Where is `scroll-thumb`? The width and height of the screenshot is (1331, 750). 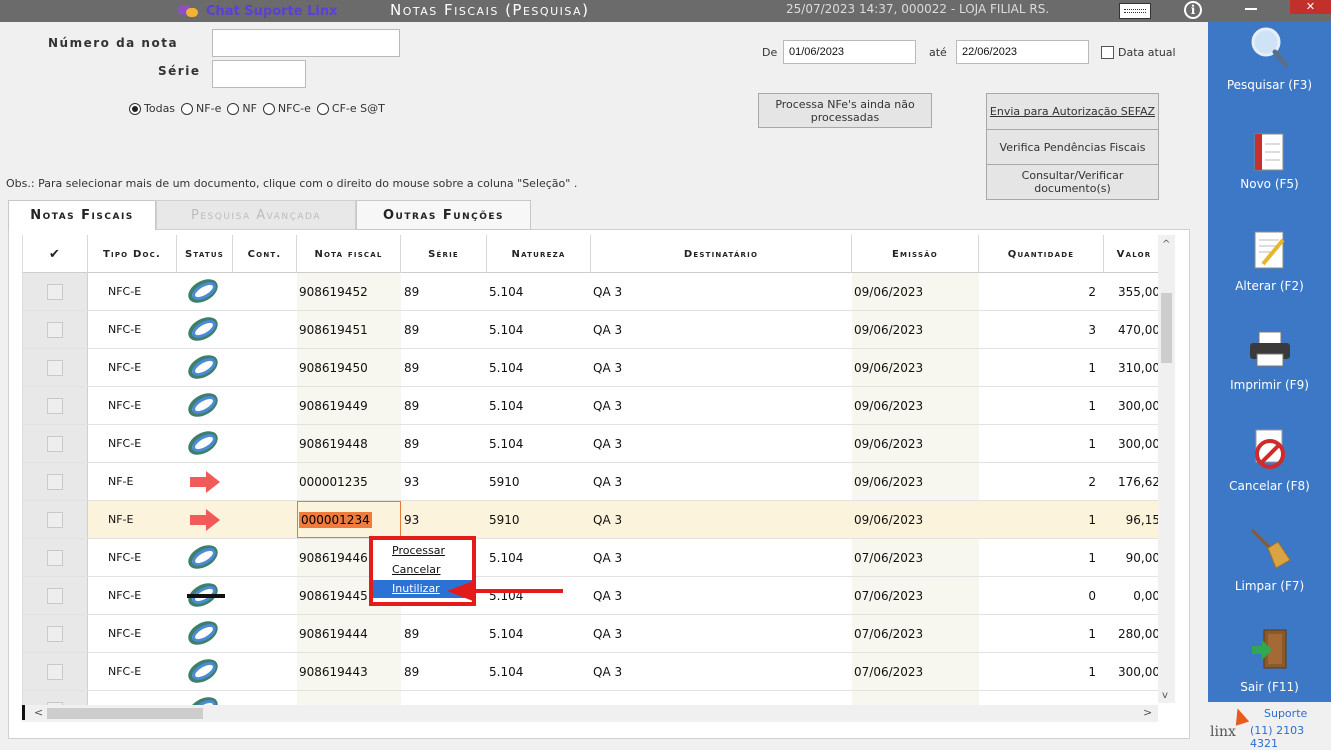 scroll-thumb is located at coordinates (1166, 328).